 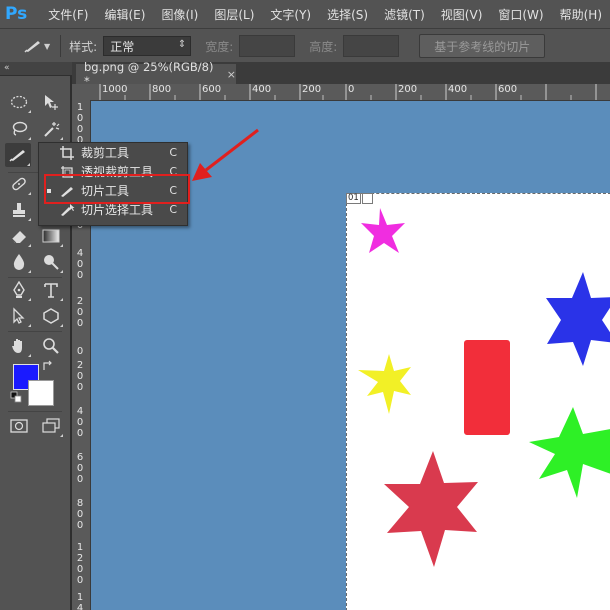 I want to click on lasso-icon, so click(x=20, y=128).